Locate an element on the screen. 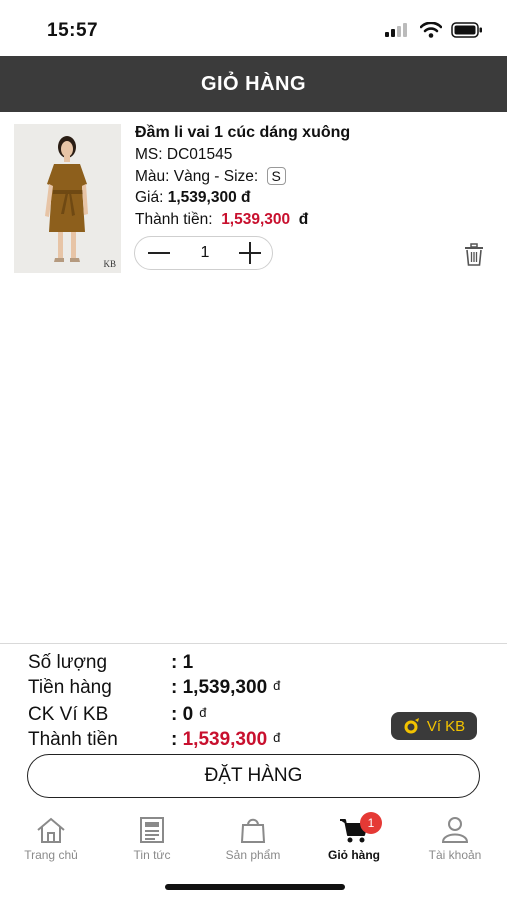  battery-icon is located at coordinates (466, 30).